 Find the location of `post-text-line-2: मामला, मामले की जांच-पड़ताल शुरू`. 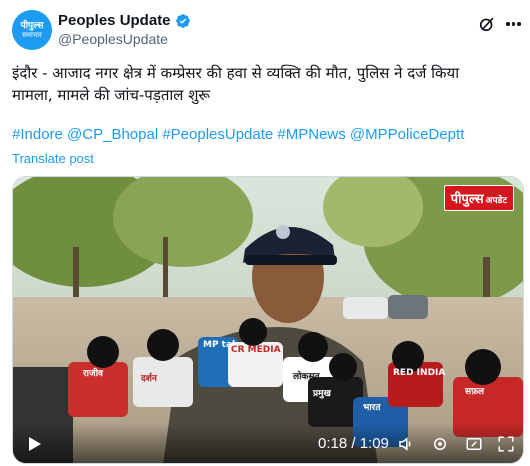

post-text-line-2: मामला, मामले की जांच-पड़ताल शुरू is located at coordinates (111, 95).